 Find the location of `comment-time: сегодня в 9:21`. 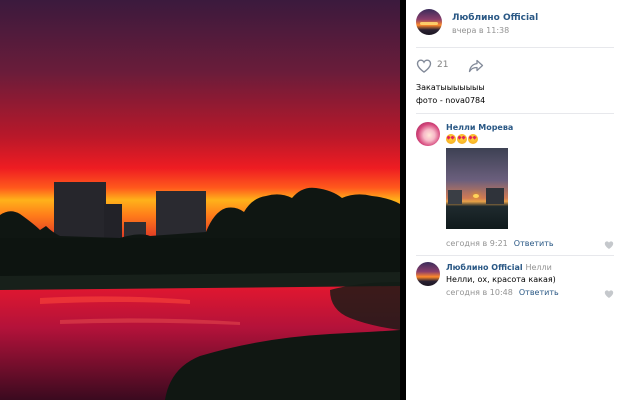

comment-time: сегодня в 9:21 is located at coordinates (477, 243).